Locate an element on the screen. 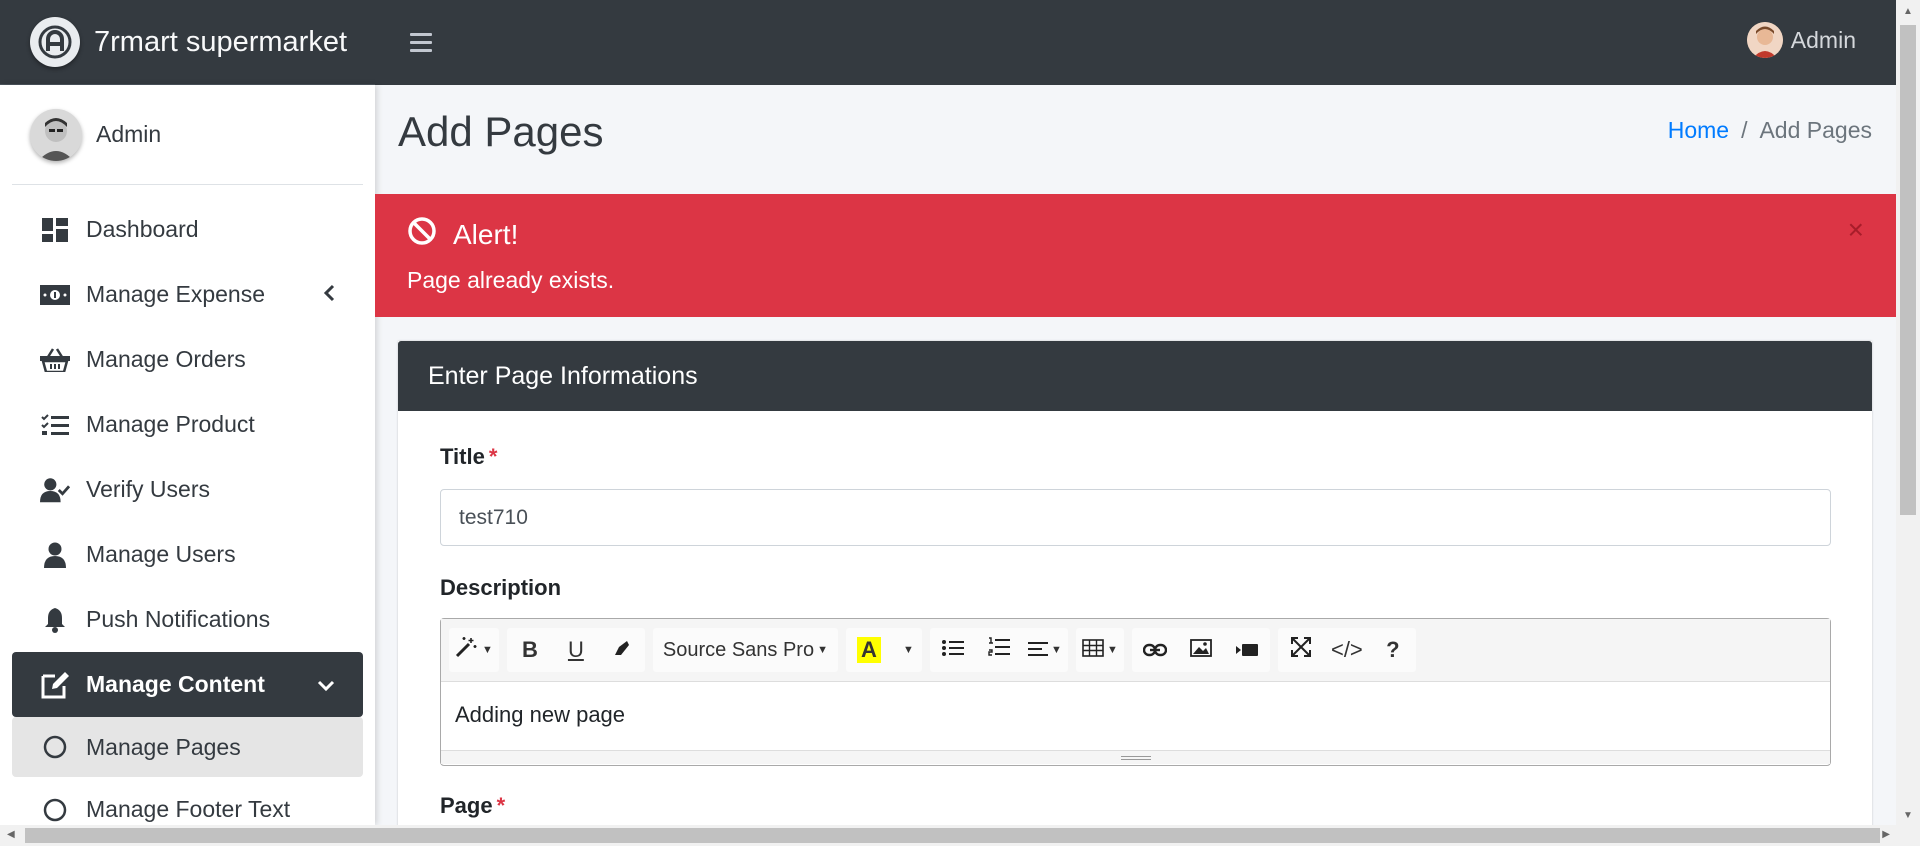  fullscreen-button is located at coordinates (1301, 650).